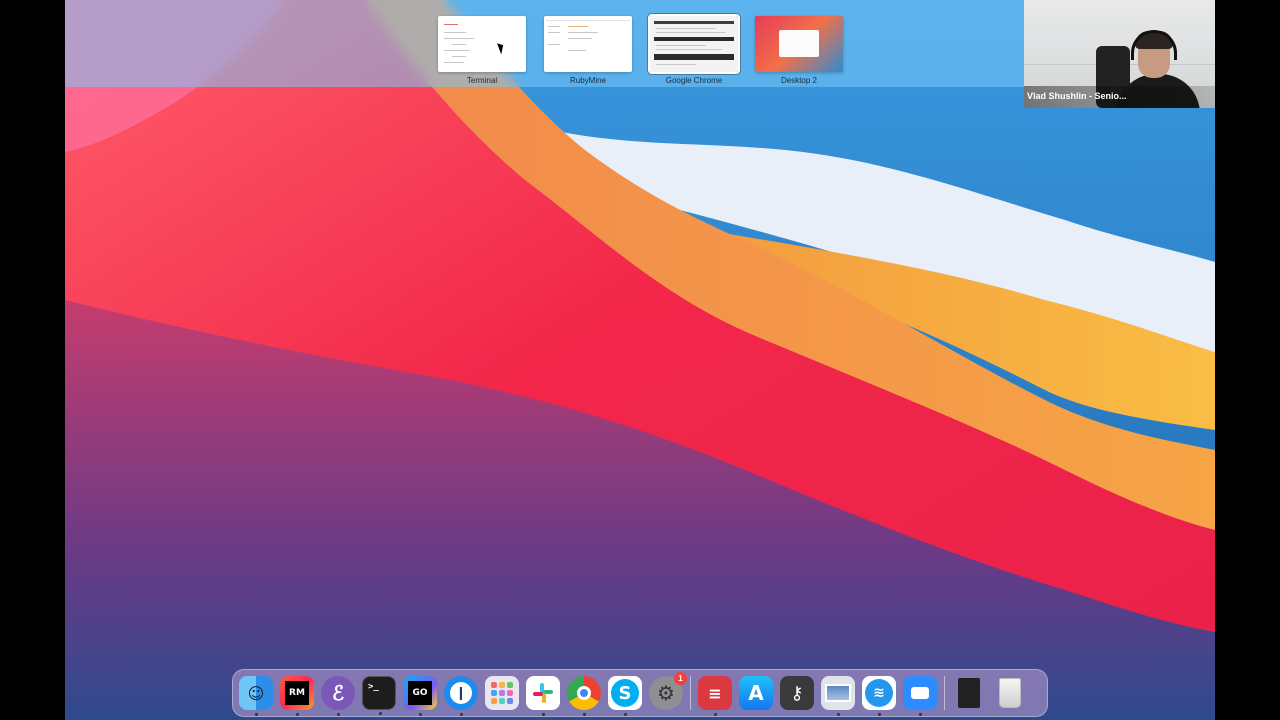 This screenshot has height=720, width=1280. Describe the element at coordinates (379, 695) in the screenshot. I see `terminal-icon: >_` at that location.